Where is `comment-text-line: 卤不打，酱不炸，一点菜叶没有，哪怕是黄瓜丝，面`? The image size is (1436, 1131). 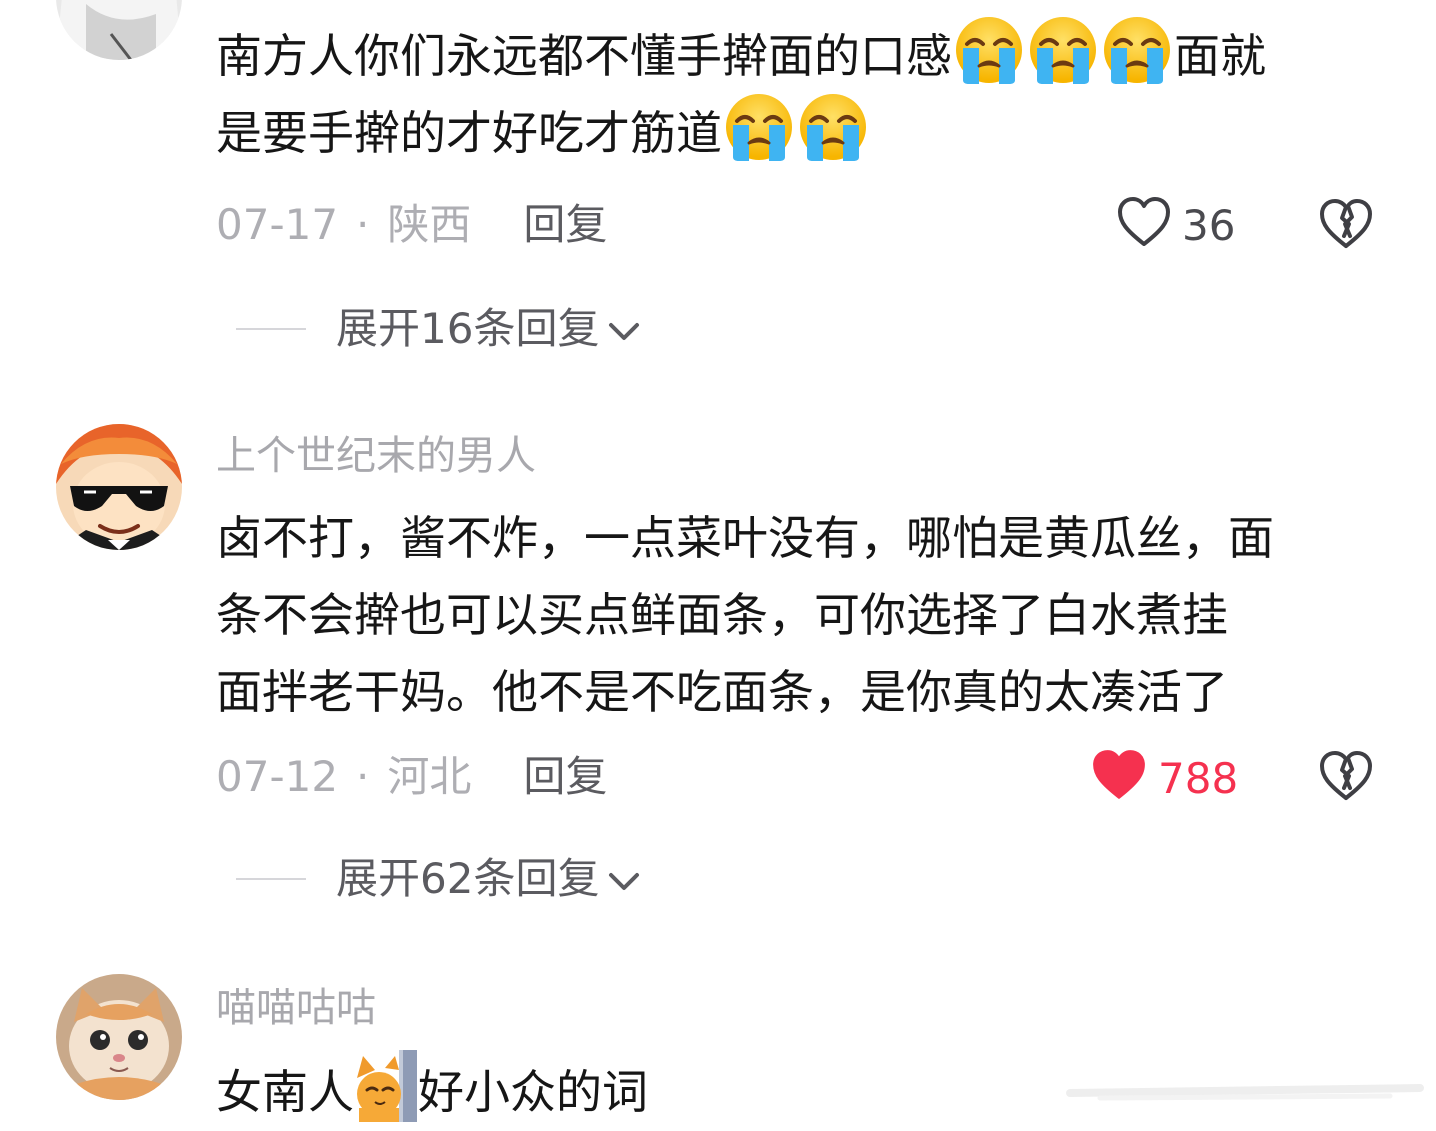
comment-text-line: 卤不打，酱不炸，一点菜叶没有，哪怕是黄瓜丝，面 is located at coordinates (801, 538).